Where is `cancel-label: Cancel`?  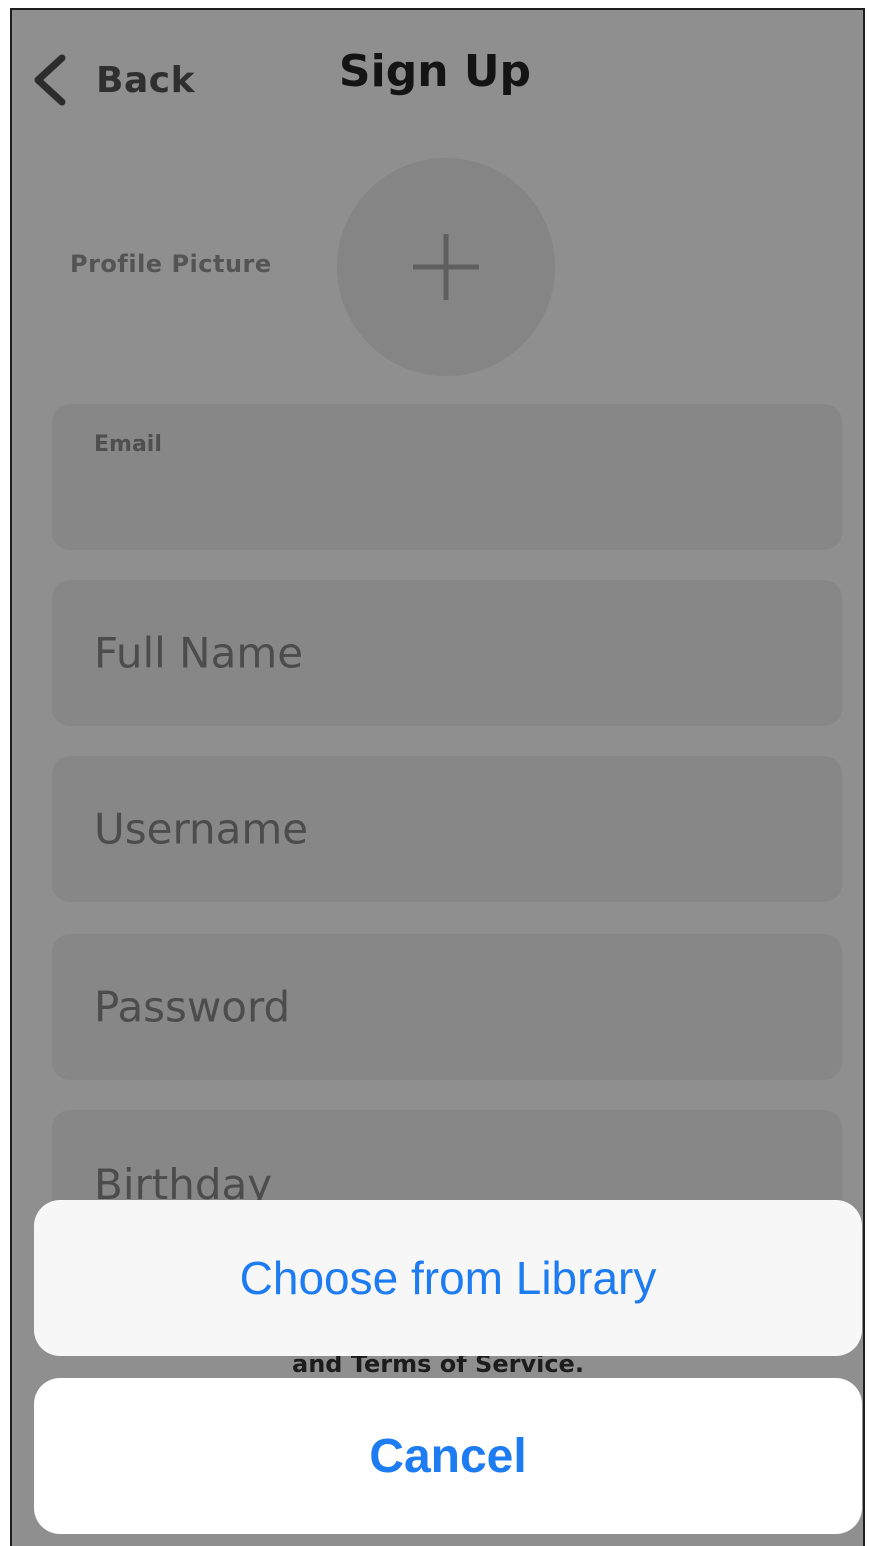 cancel-label: Cancel is located at coordinates (448, 1456).